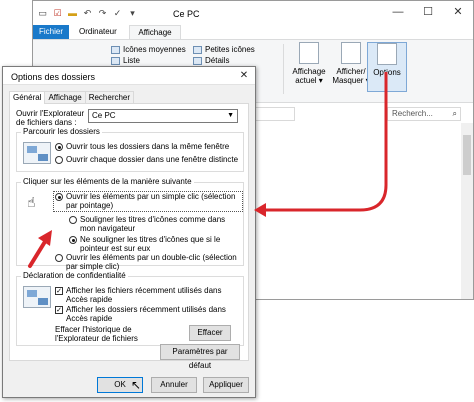 This screenshot has height=402, width=474. I want to click on show-hide-icon, so click(351, 53).